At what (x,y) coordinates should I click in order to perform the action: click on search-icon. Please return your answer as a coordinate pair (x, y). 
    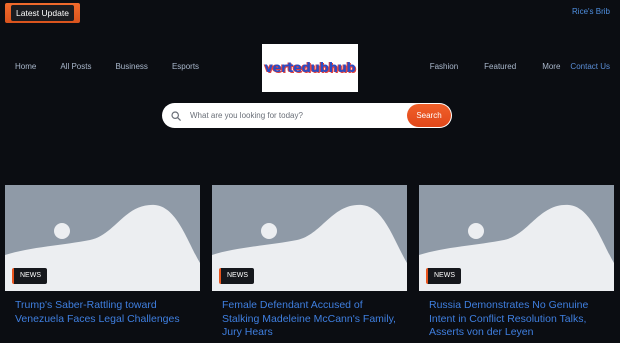
    Looking at the image, I should click on (176, 115).